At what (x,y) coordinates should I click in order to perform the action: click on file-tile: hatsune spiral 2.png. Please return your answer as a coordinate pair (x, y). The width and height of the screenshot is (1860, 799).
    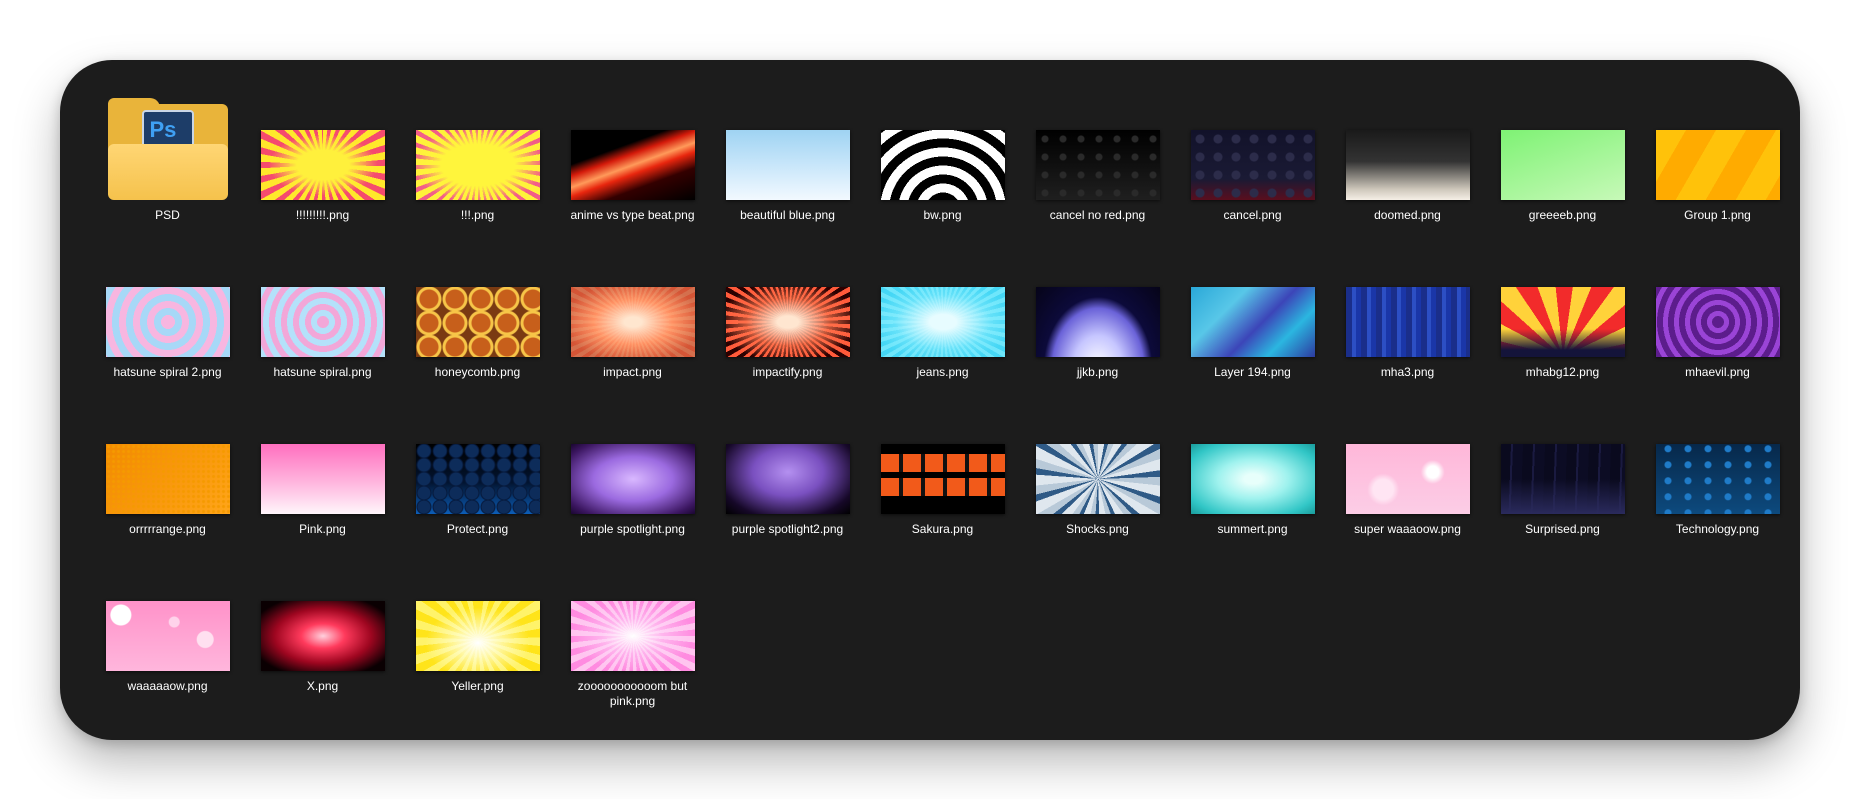
    Looking at the image, I should click on (167, 325).